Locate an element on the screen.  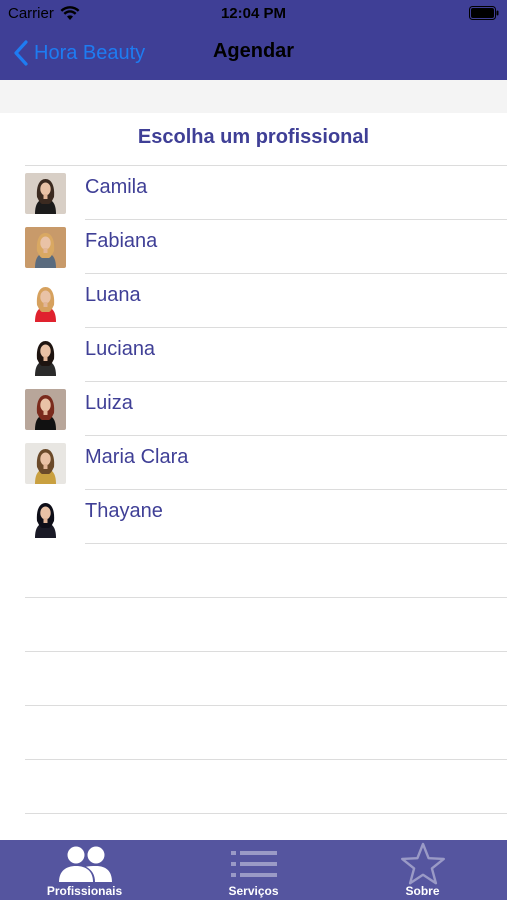
navigation-bar: Hora Beauty Agendar is located at coordinates (253, 54).